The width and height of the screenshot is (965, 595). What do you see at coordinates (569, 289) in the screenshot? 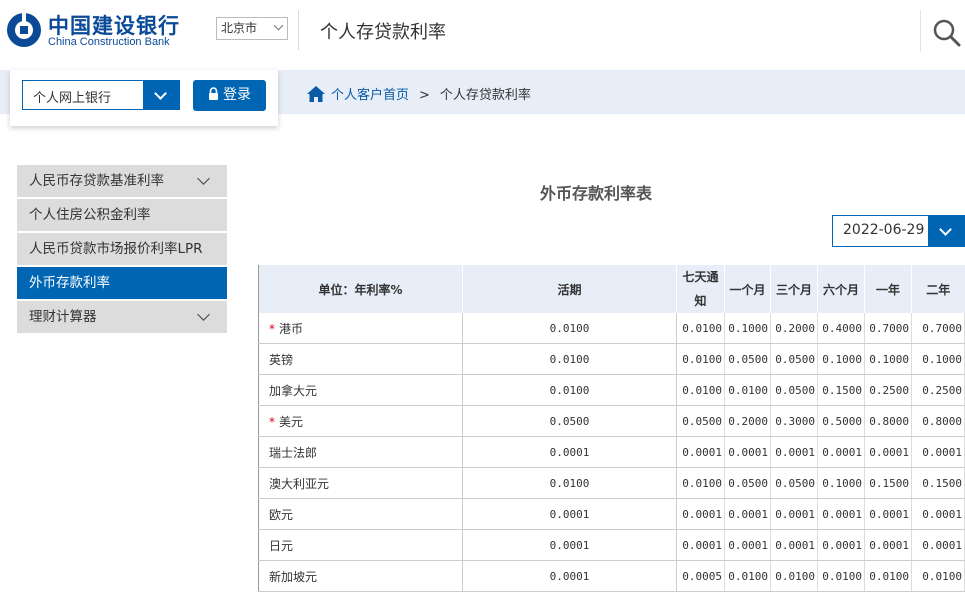
I see `column-header: 活期` at bounding box center [569, 289].